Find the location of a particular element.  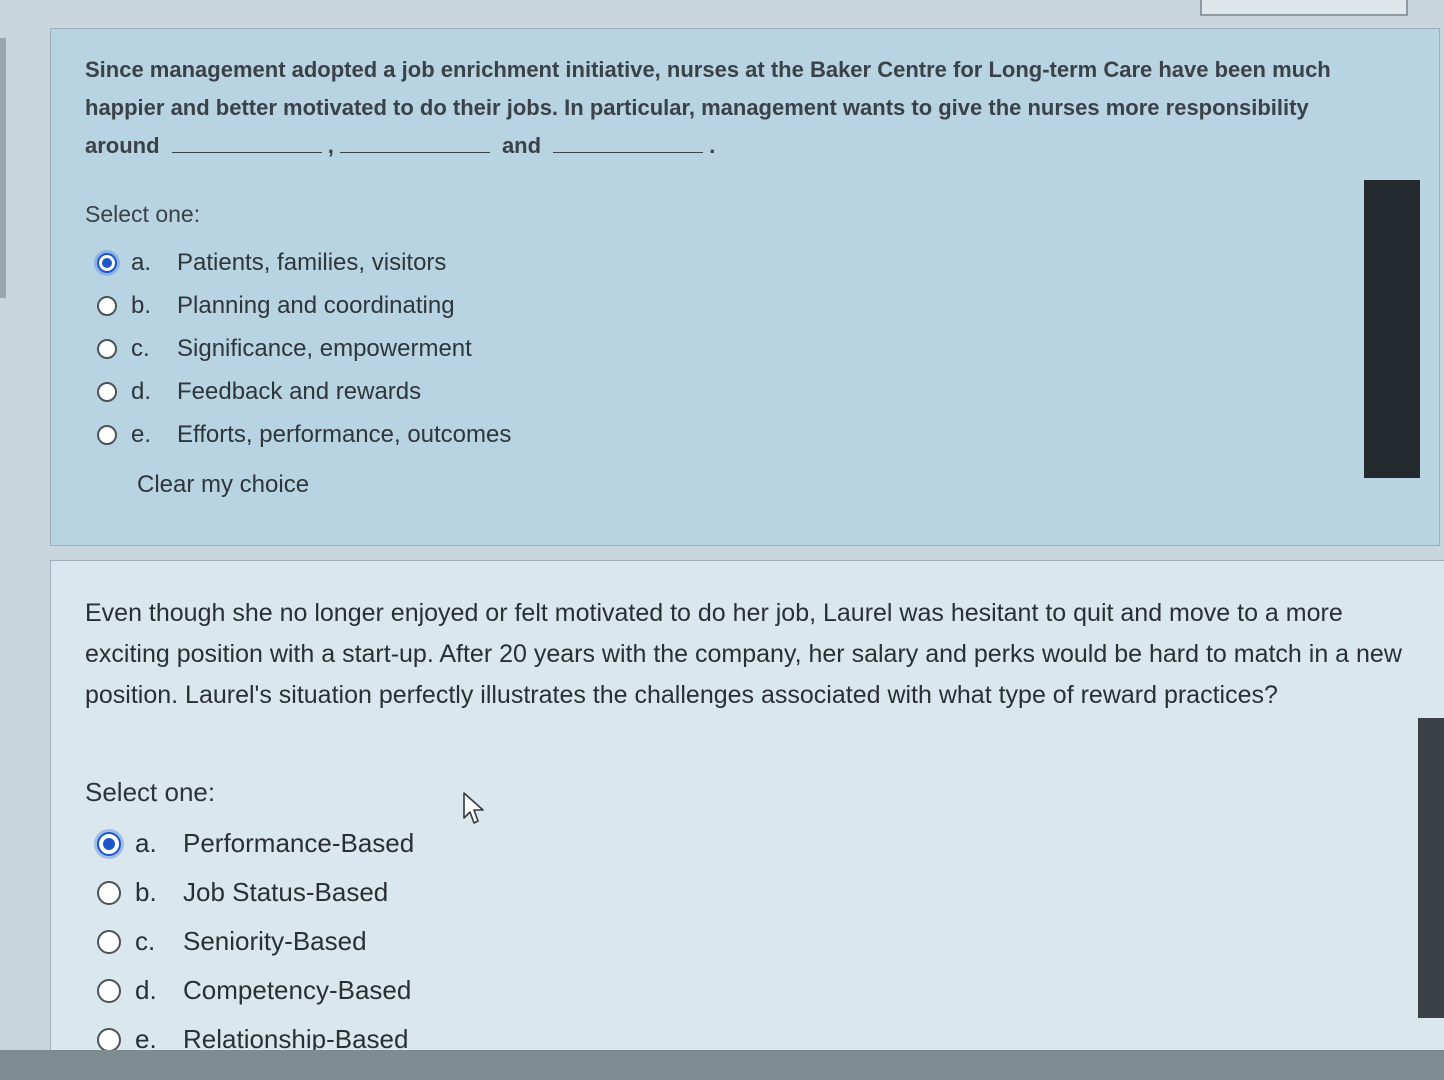

q2-radio-a is located at coordinates (109, 843).